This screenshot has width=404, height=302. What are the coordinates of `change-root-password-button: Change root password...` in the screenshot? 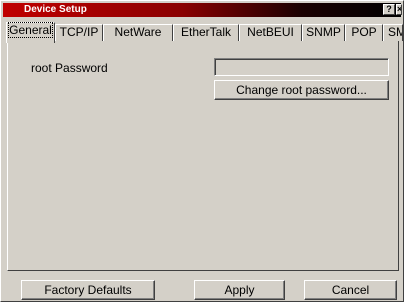 It's located at (301, 90).